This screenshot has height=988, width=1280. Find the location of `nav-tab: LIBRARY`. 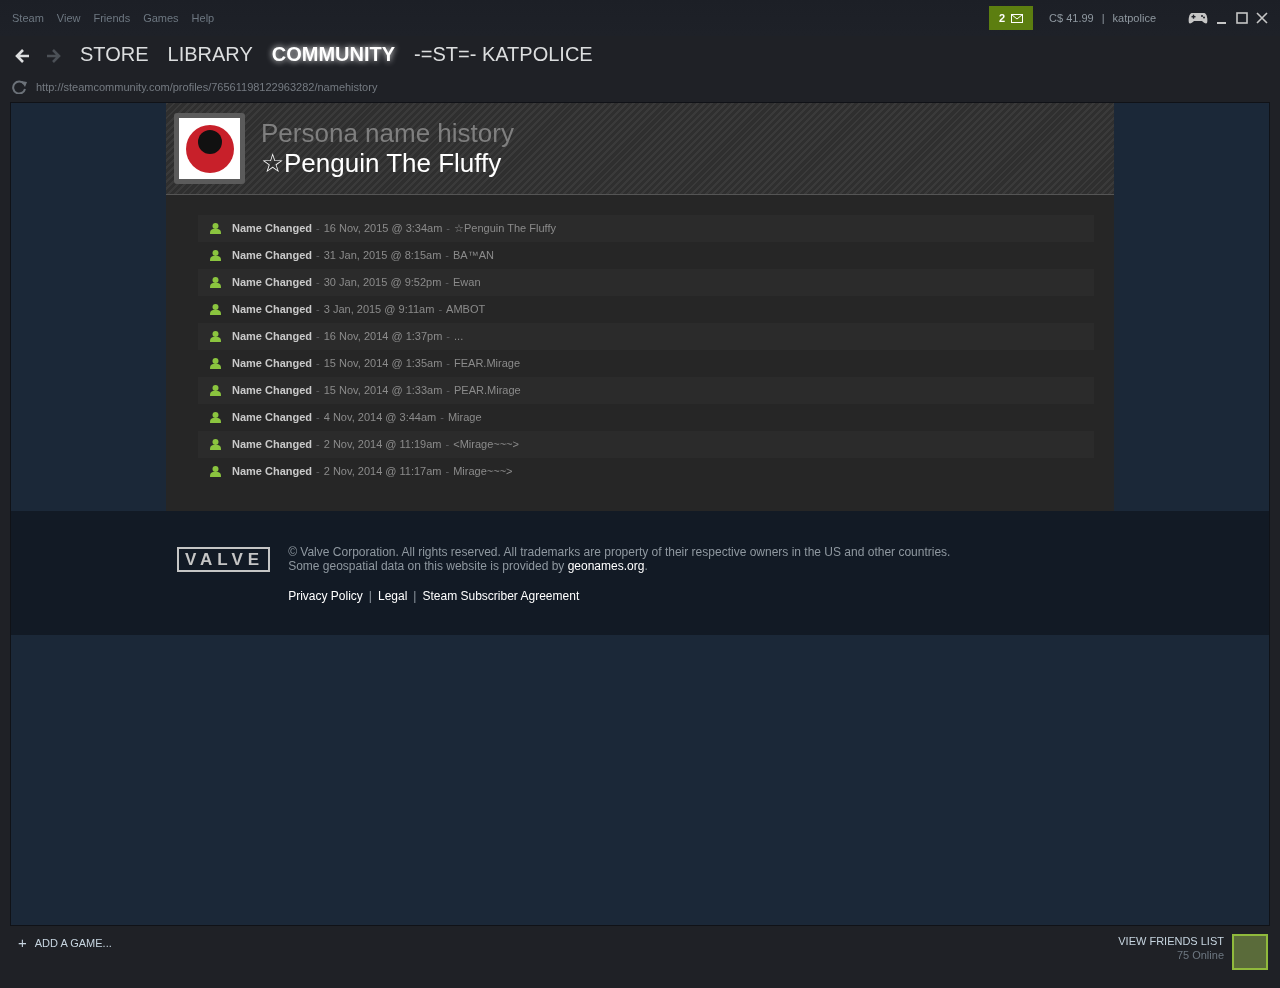

nav-tab: LIBRARY is located at coordinates (210, 54).